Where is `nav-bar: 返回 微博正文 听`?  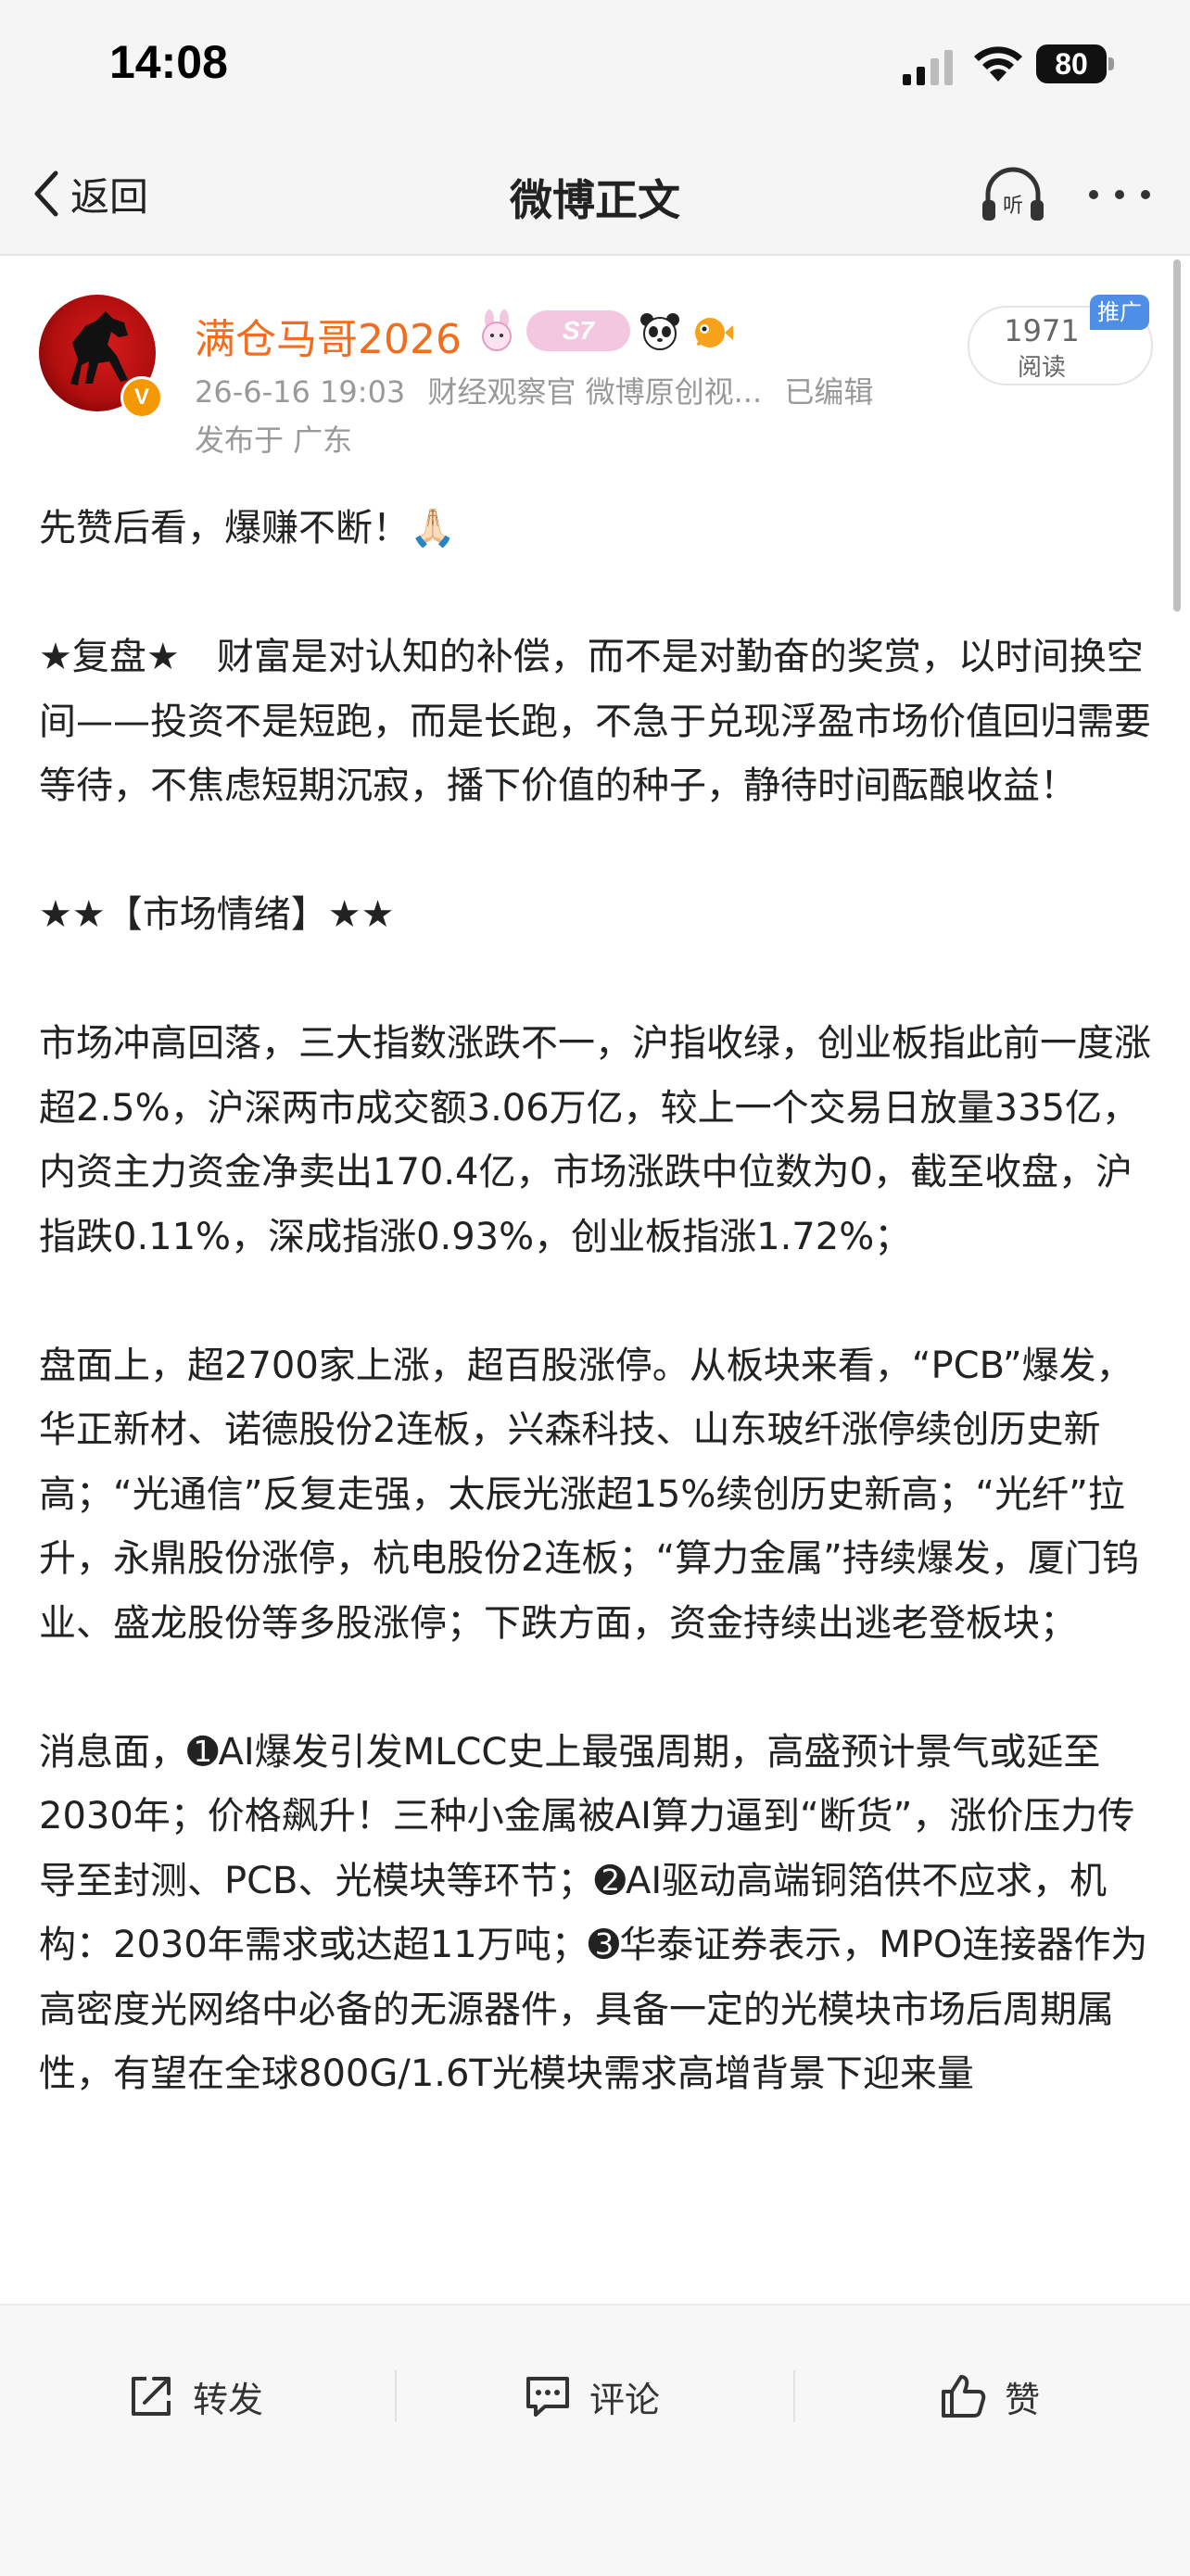 nav-bar: 返回 微博正文 听 is located at coordinates (595, 197).